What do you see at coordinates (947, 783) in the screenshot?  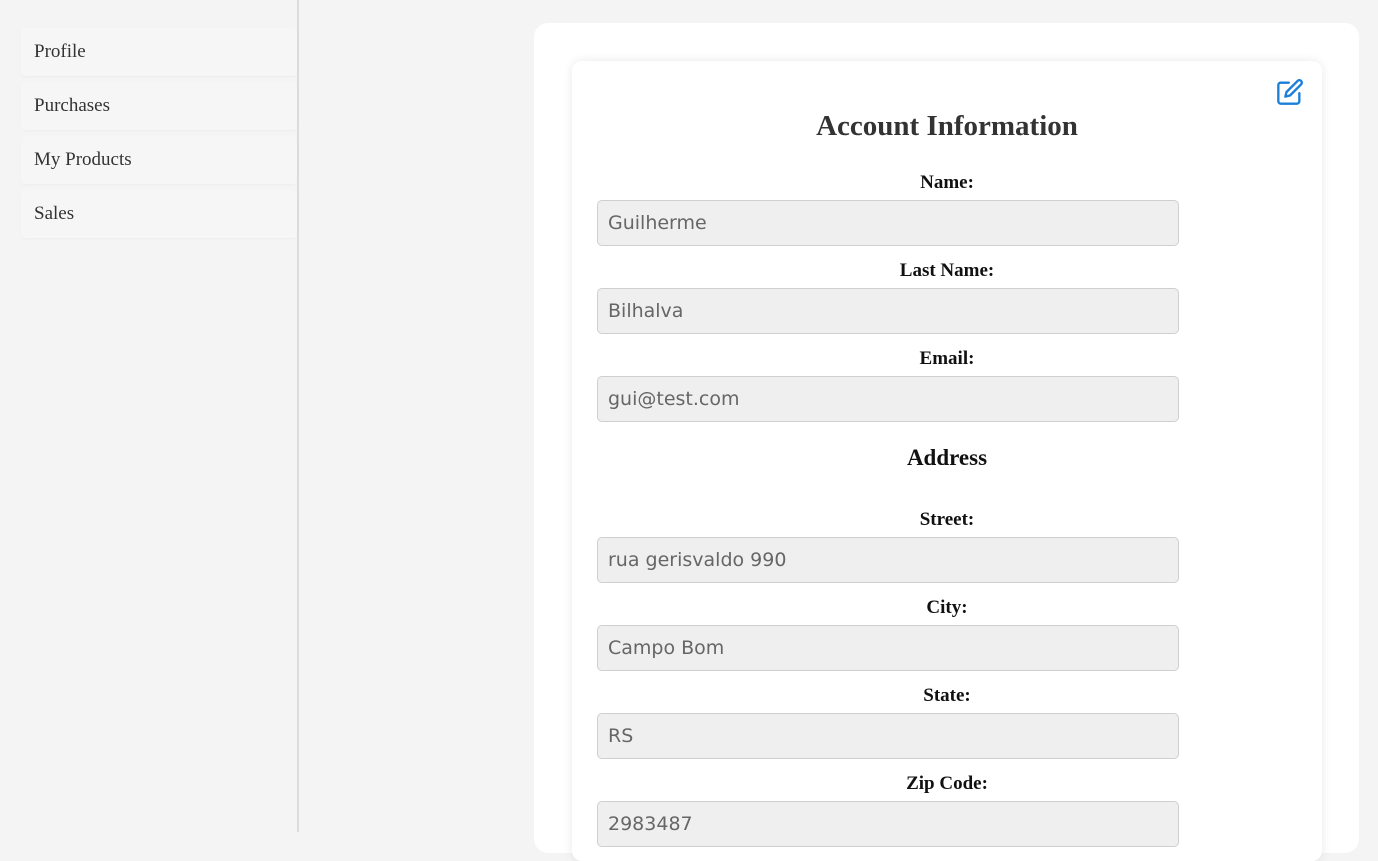 I see `zip-label: Zip Code:` at bounding box center [947, 783].